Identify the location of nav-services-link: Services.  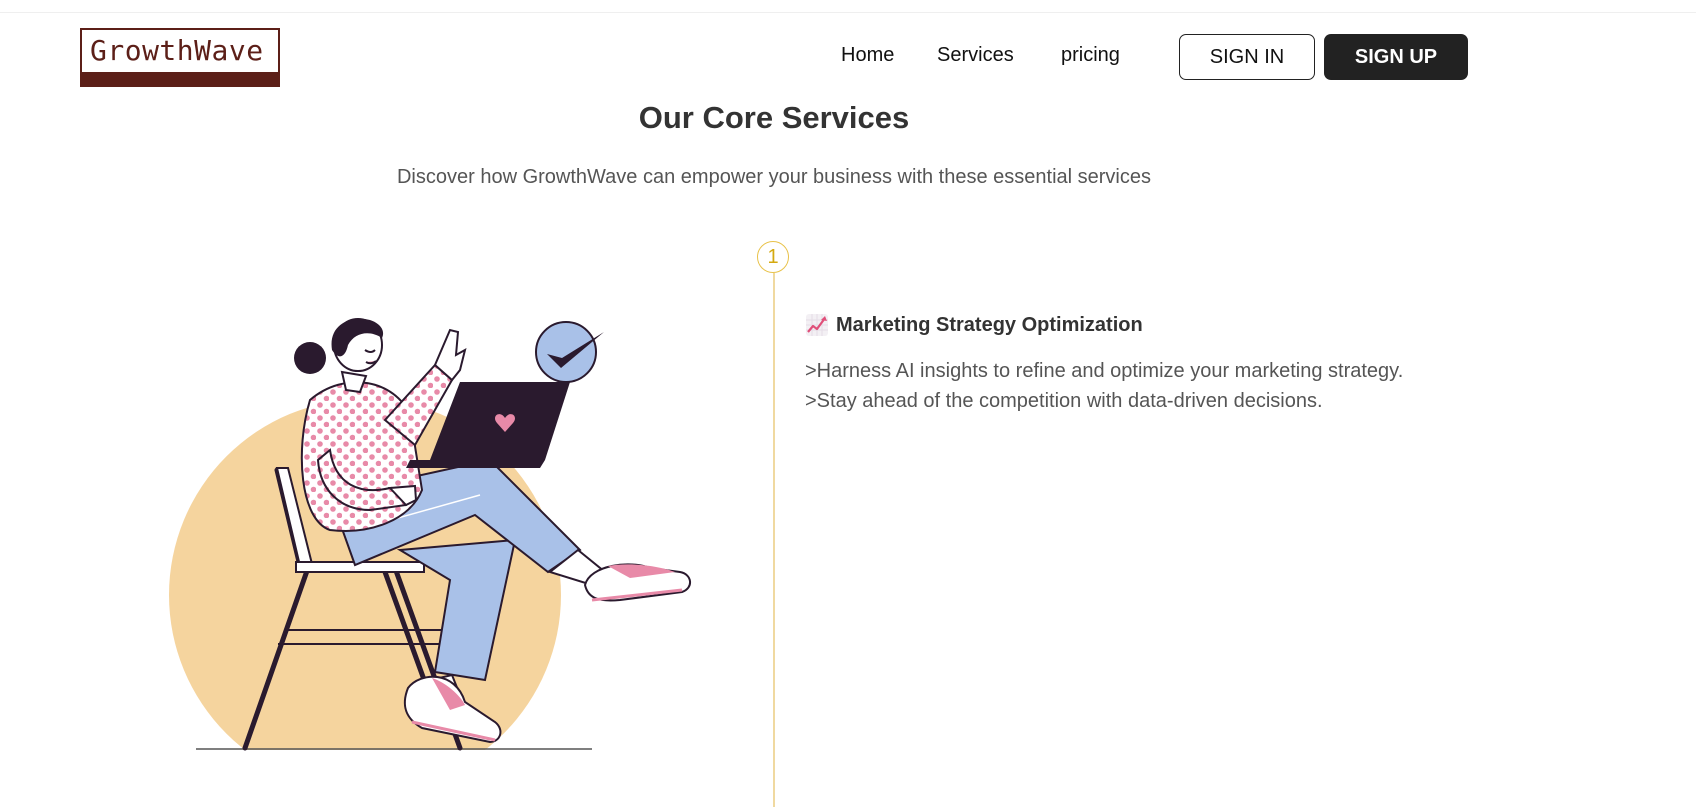
(975, 55).